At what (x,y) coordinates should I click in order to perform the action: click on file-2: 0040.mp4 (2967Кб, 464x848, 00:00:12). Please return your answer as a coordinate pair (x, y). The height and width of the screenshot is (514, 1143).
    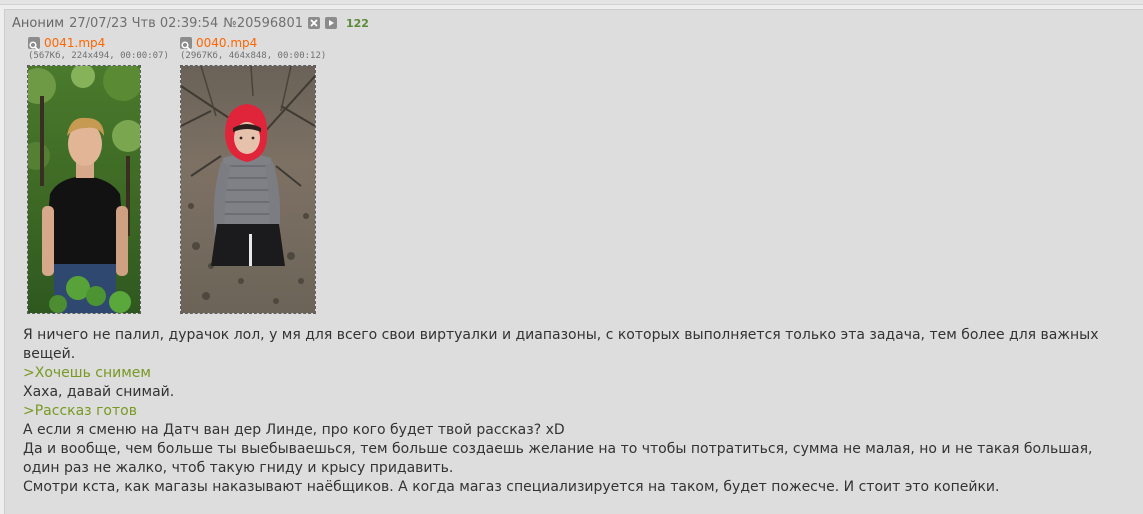
    Looking at the image, I should click on (253, 48).